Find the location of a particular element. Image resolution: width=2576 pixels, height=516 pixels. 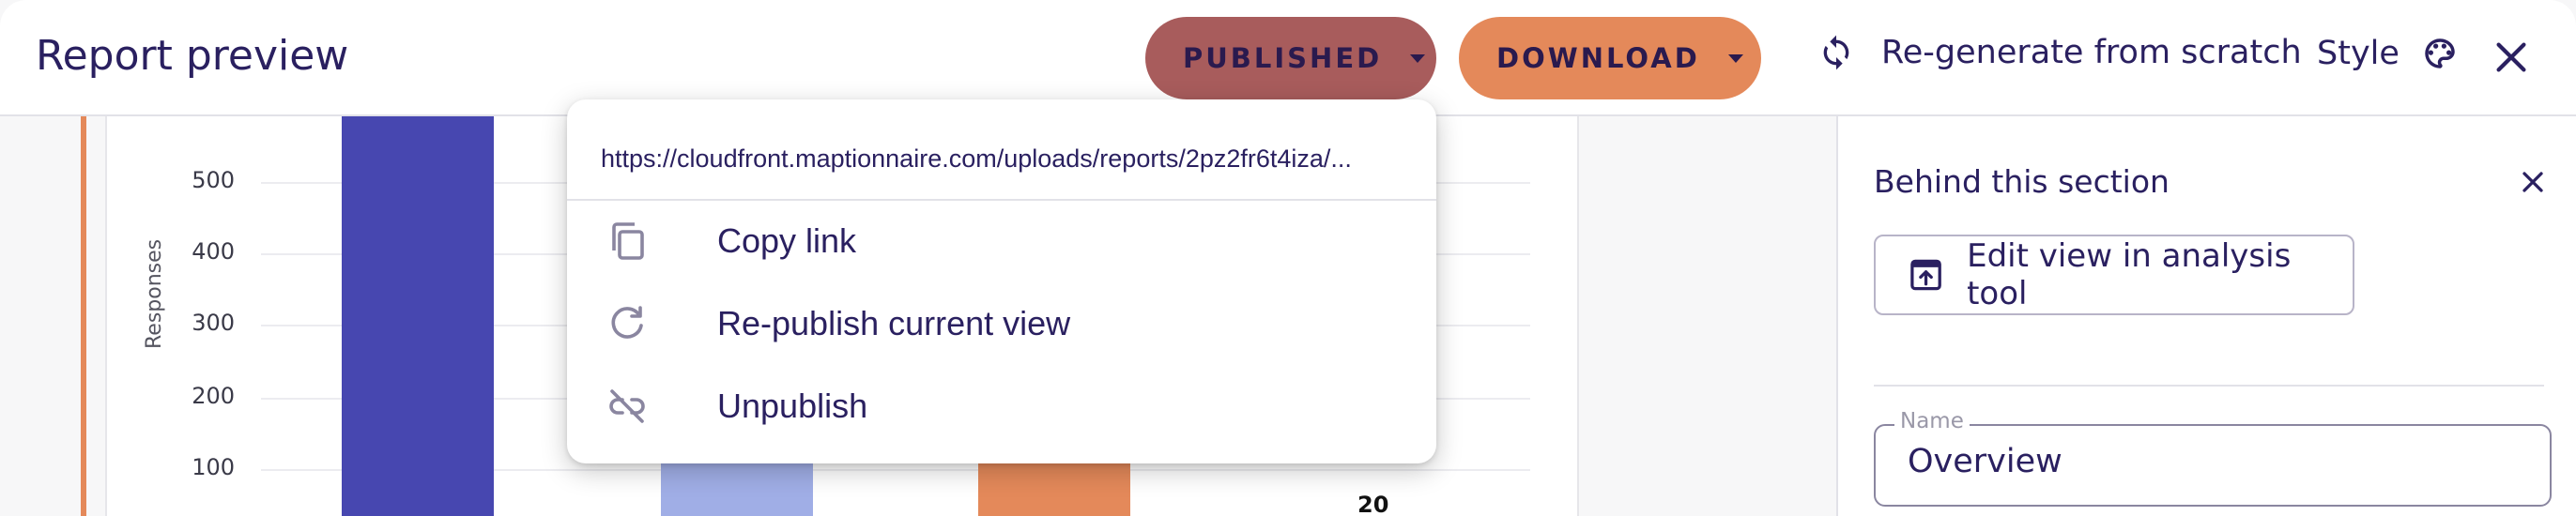

download-label: DOWNLOAD is located at coordinates (1598, 58).